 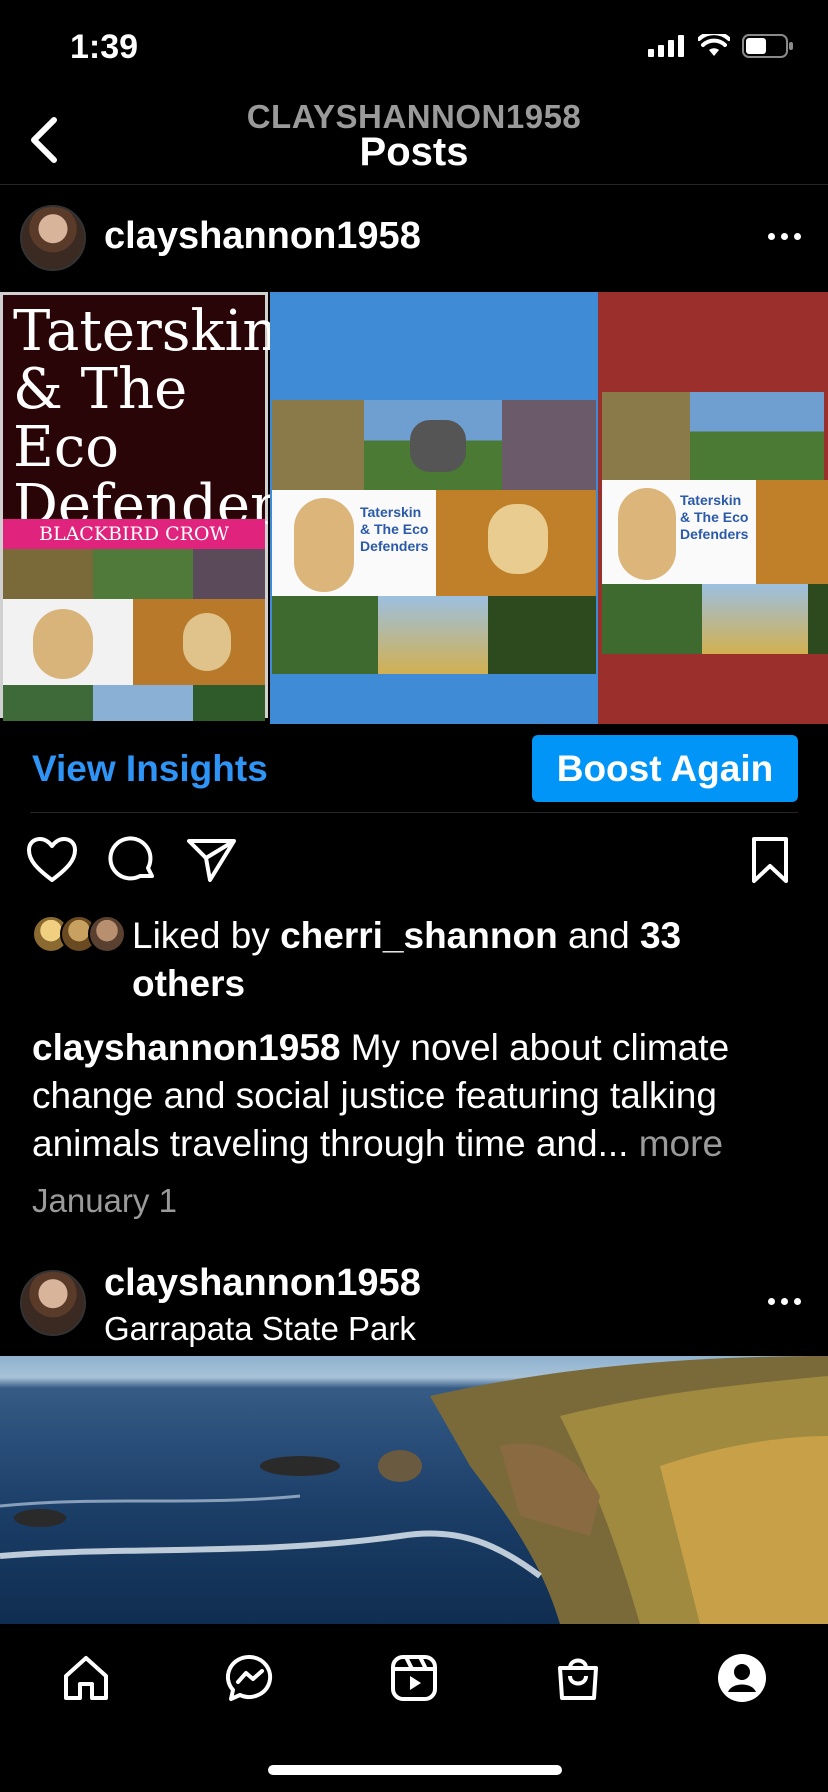 What do you see at coordinates (52, 860) in the screenshot?
I see `like-heart-icon` at bounding box center [52, 860].